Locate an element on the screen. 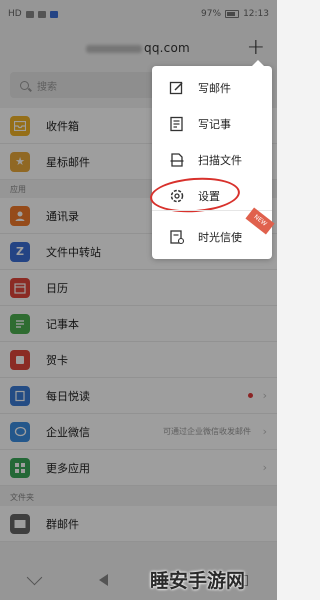  menu-item-scan: 扫描文件 is located at coordinates (212, 160).